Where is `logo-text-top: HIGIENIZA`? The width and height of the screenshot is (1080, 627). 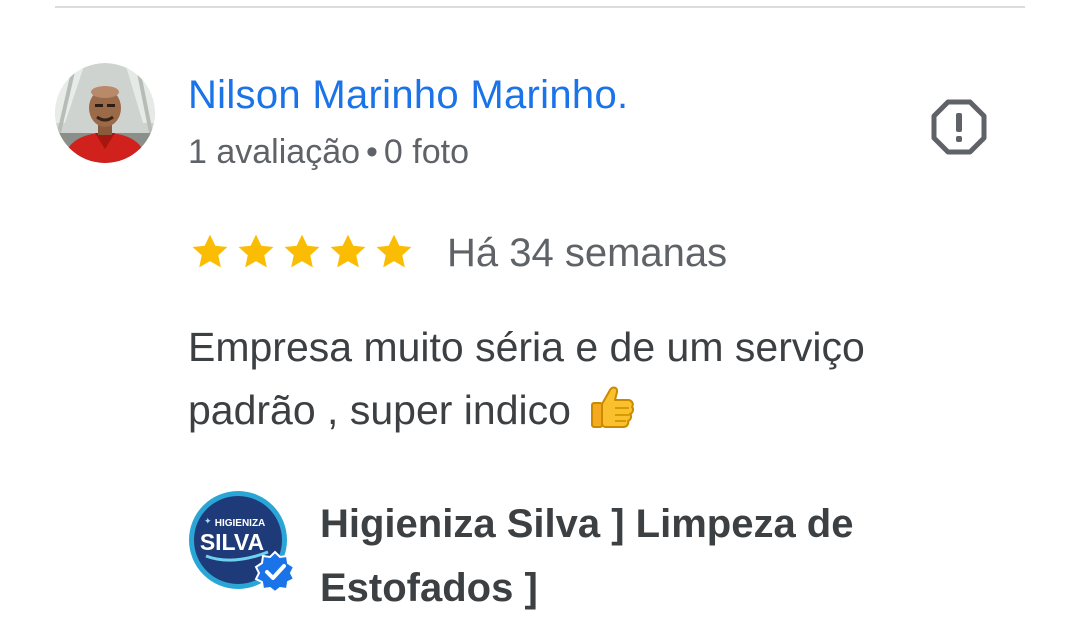 logo-text-top: HIGIENIZA is located at coordinates (240, 523).